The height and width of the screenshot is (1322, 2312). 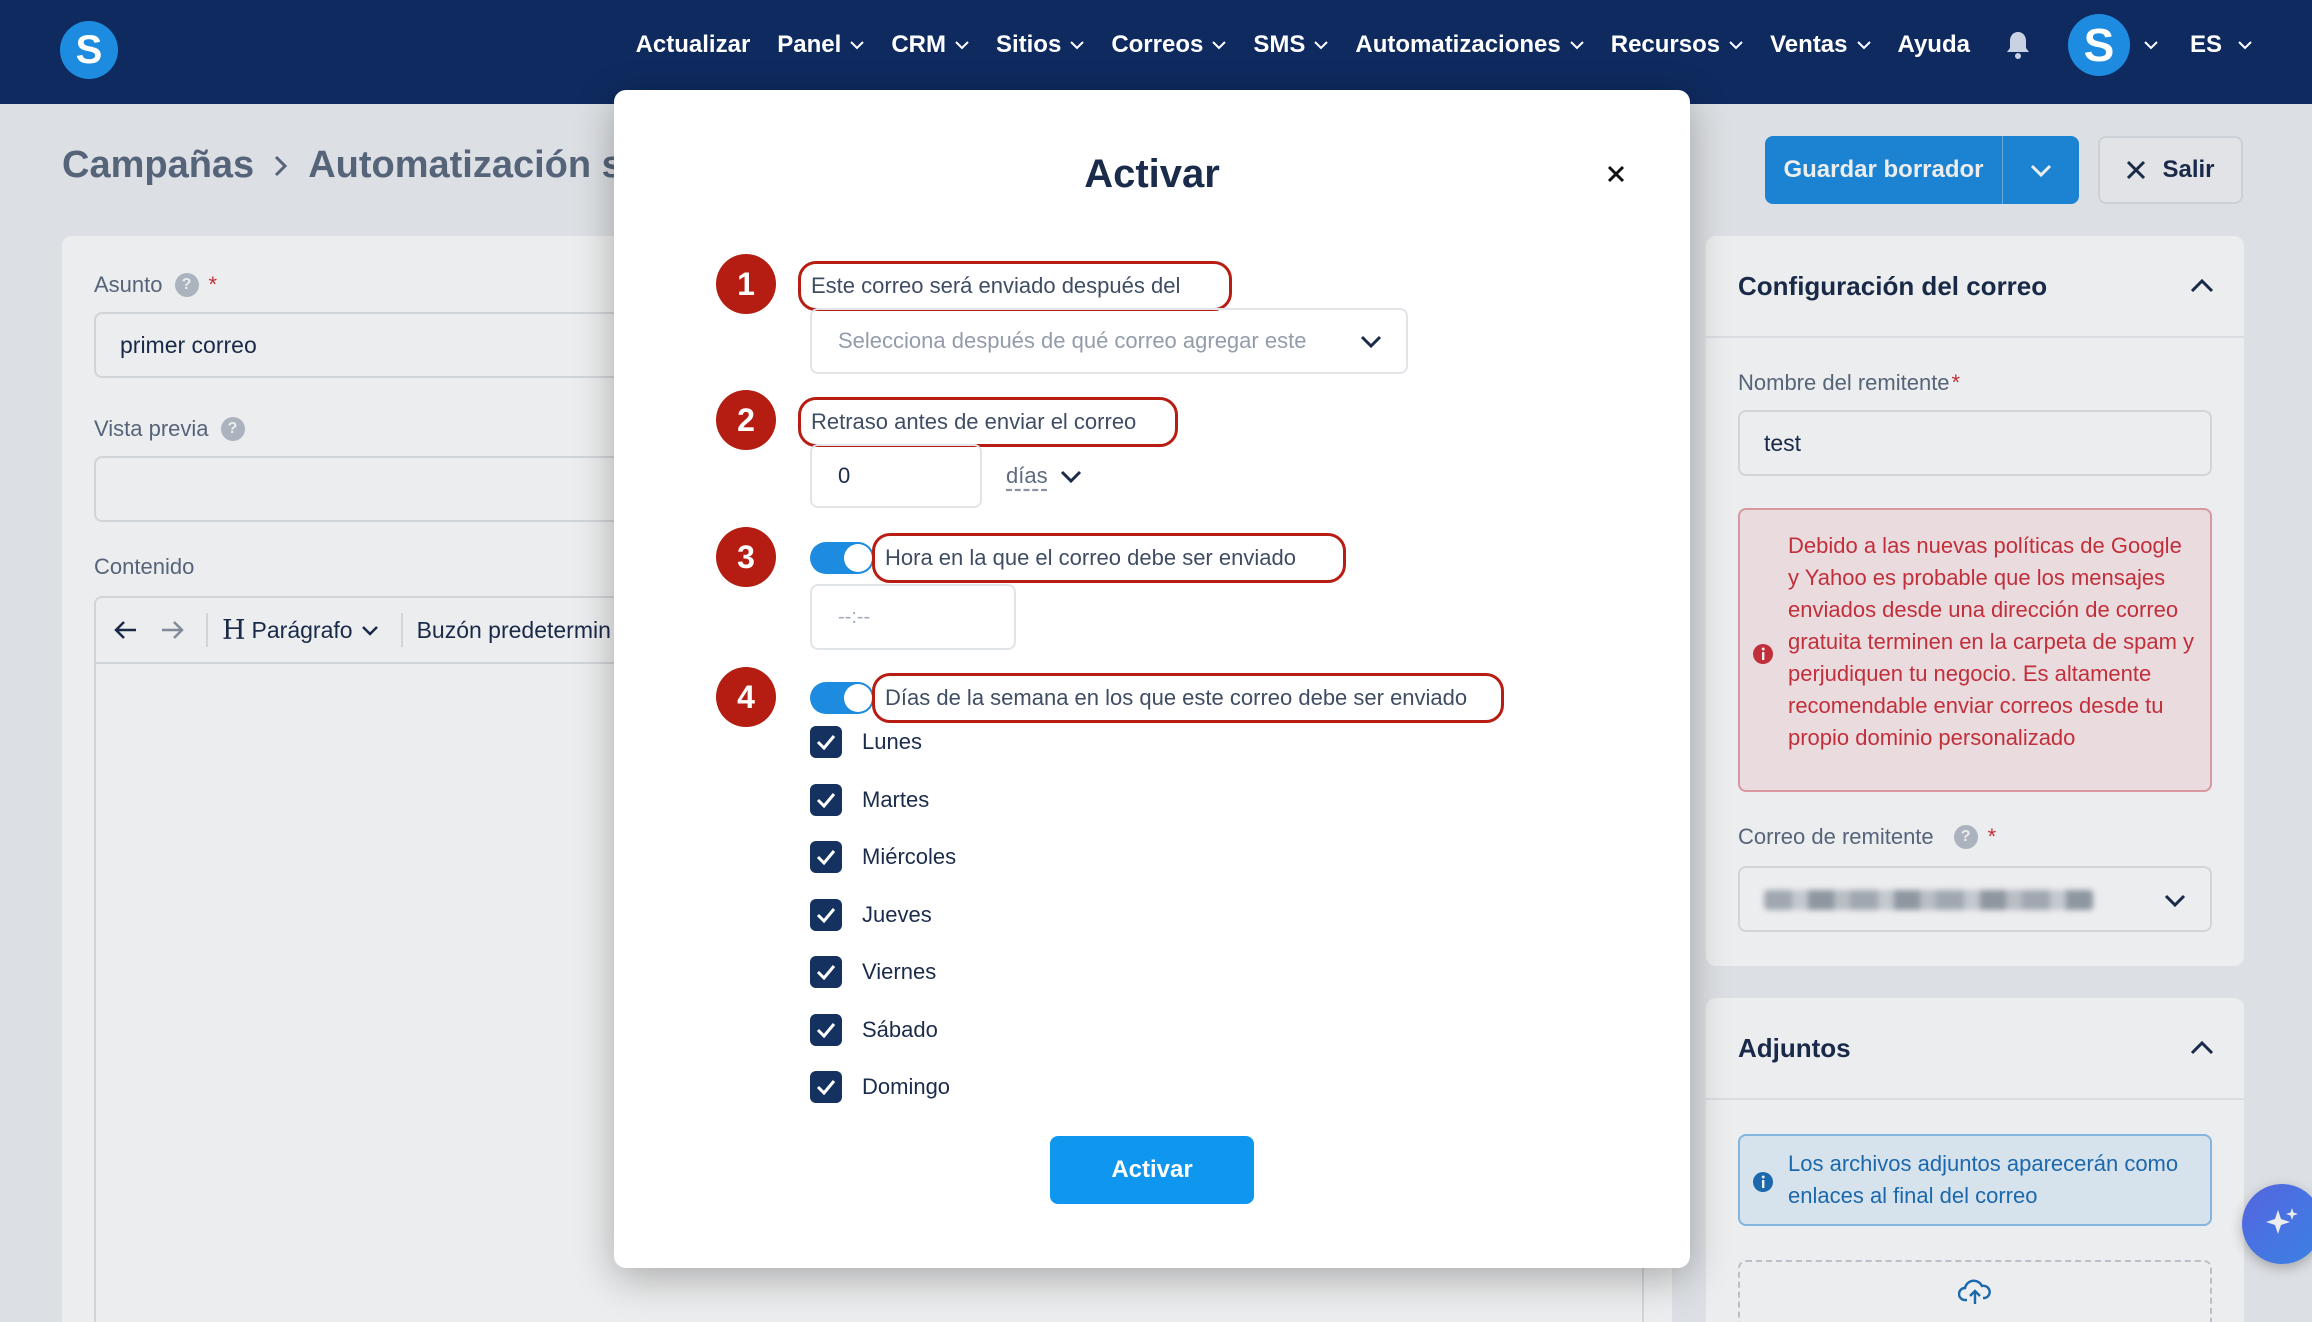 I want to click on nav-label: Automatizaciones, so click(x=1458, y=44).